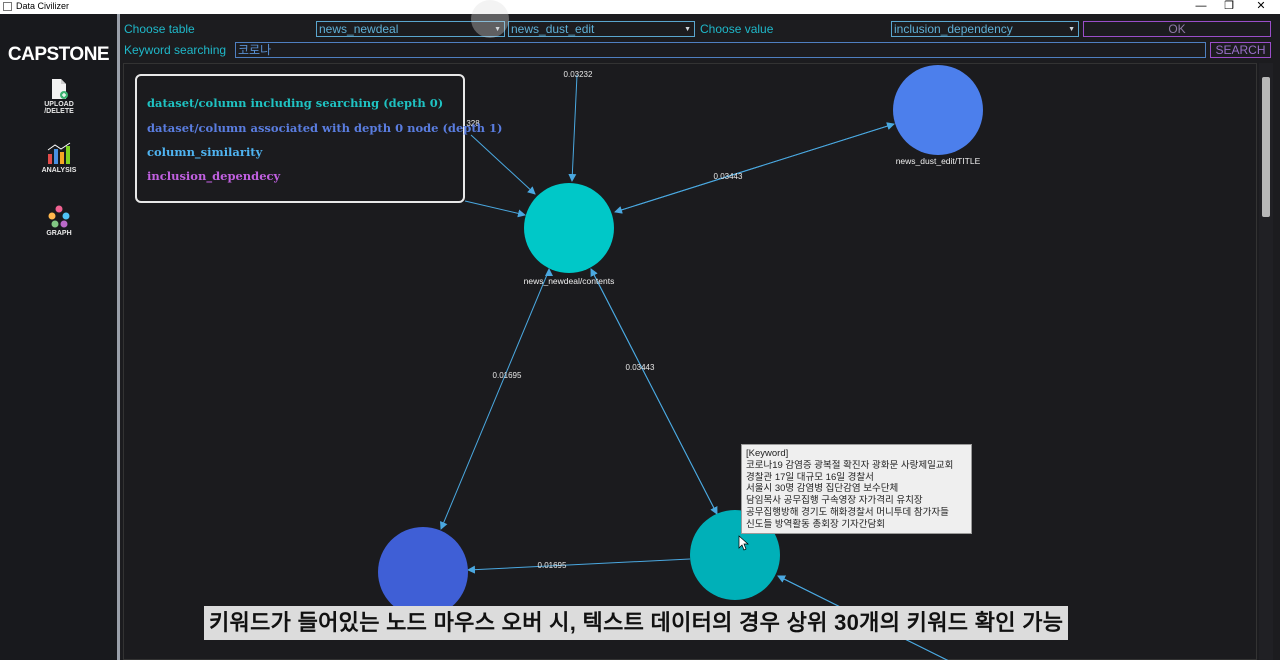  I want to click on sidebar-item-label: ANALYSIS, so click(59, 170).